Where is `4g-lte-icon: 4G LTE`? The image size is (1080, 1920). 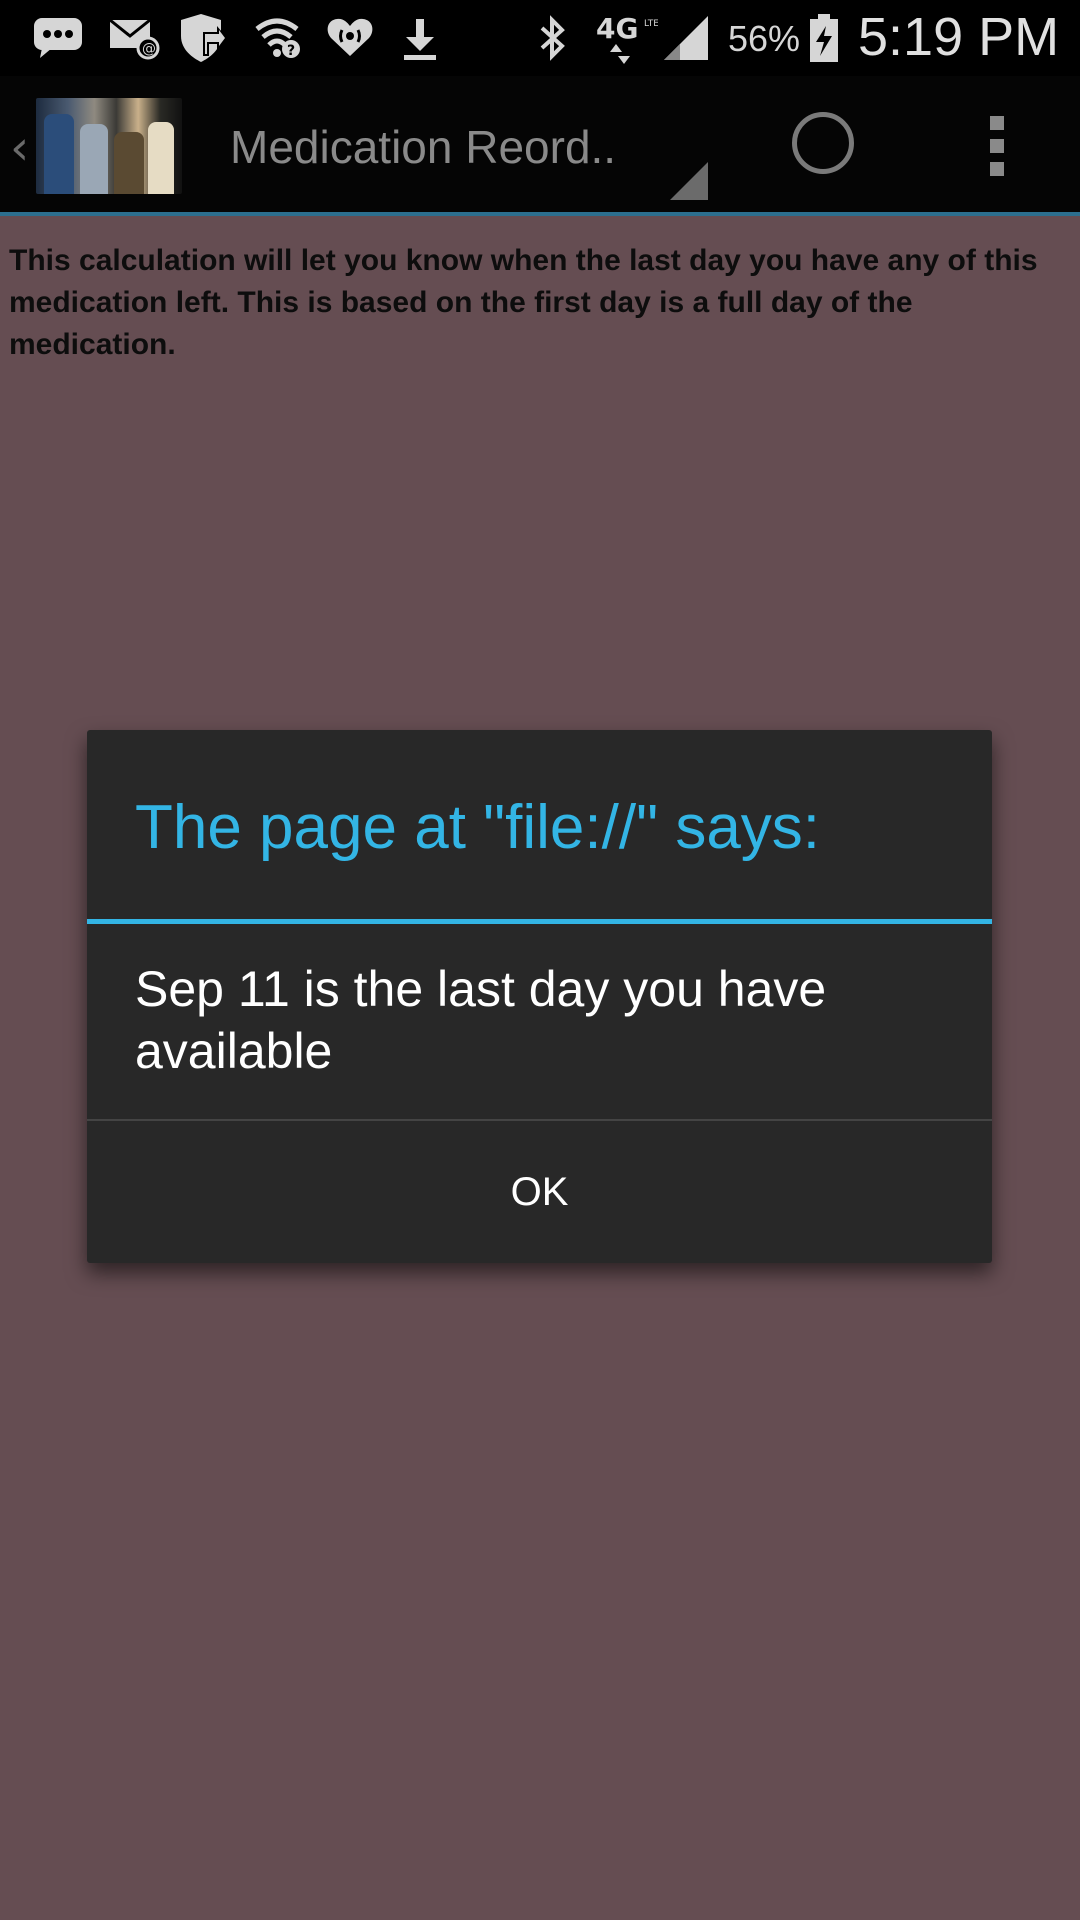
4g-lte-icon: 4G LTE is located at coordinates (626, 38).